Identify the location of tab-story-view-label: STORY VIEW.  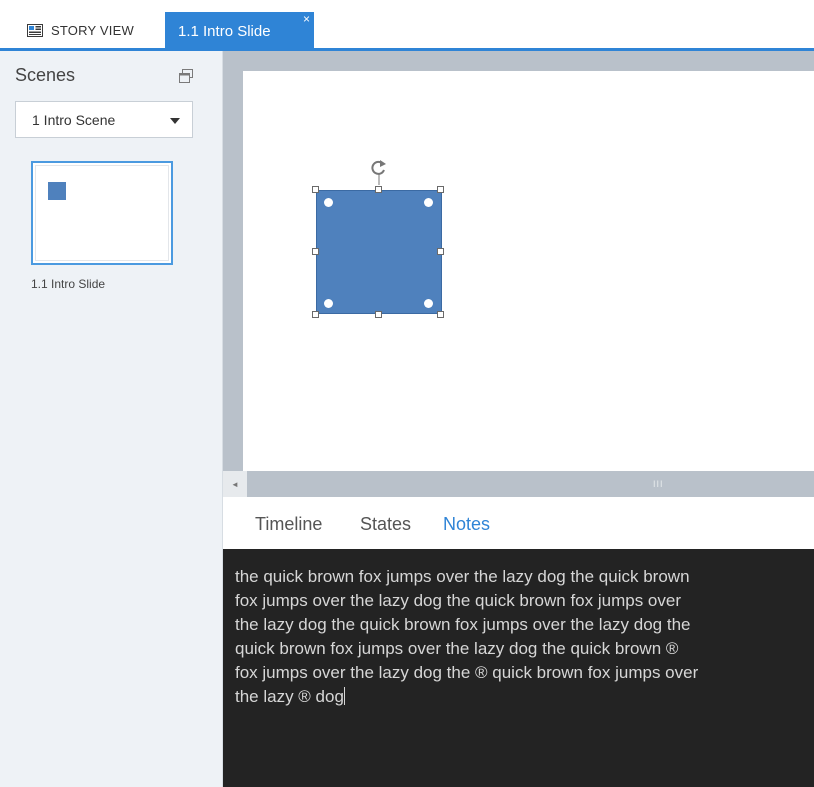
(92, 30).